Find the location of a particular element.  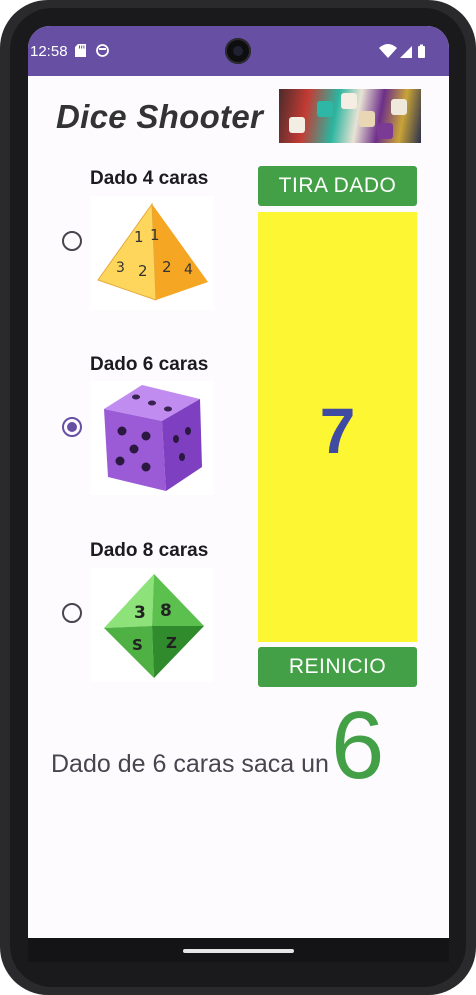

roll-dice-button: TIRA DADO is located at coordinates (337, 186).